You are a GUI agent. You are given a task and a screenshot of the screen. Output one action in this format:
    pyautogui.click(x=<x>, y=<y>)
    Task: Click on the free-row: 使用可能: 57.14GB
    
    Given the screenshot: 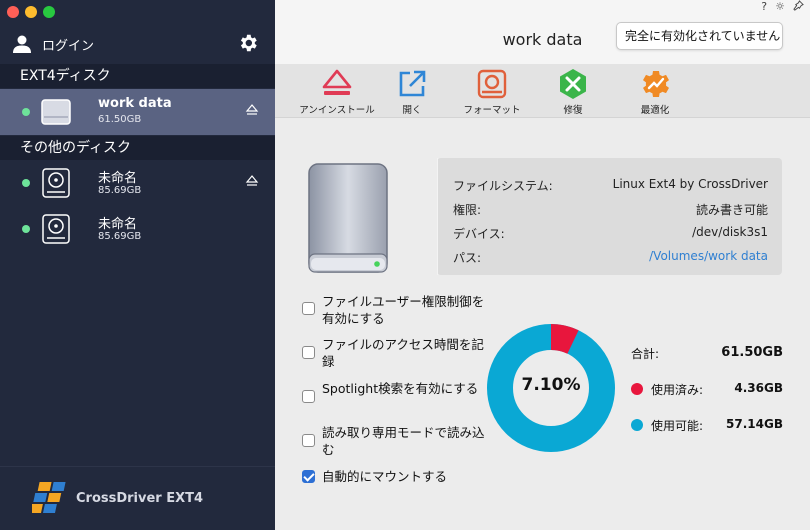 What is the action you would take?
    pyautogui.click(x=707, y=427)
    